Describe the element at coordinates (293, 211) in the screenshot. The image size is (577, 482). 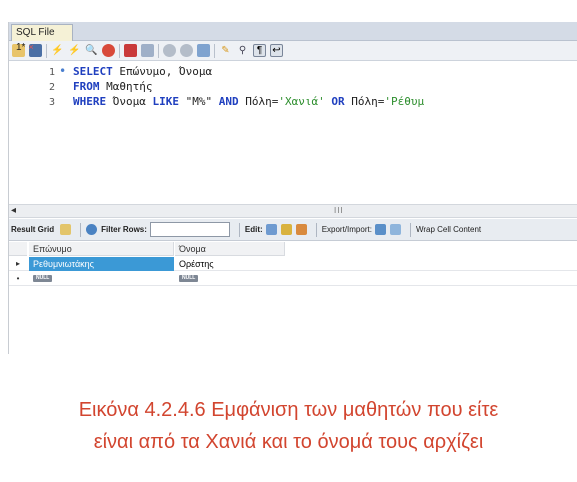
I see `horizontal-scrollbar: ◂ III` at that location.